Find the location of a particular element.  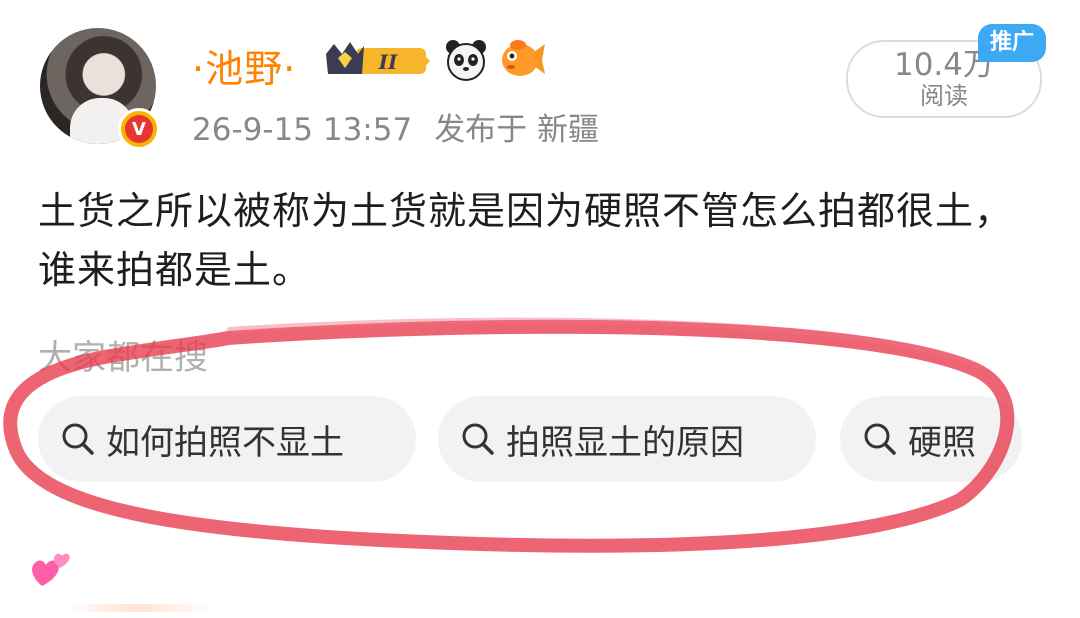

verified-badge-icon: V is located at coordinates (139, 129).